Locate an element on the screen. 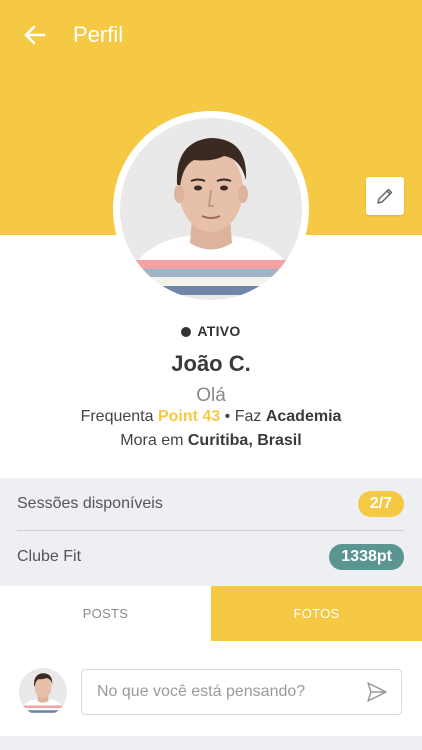  tab-posts: POSTS is located at coordinates (105, 613).